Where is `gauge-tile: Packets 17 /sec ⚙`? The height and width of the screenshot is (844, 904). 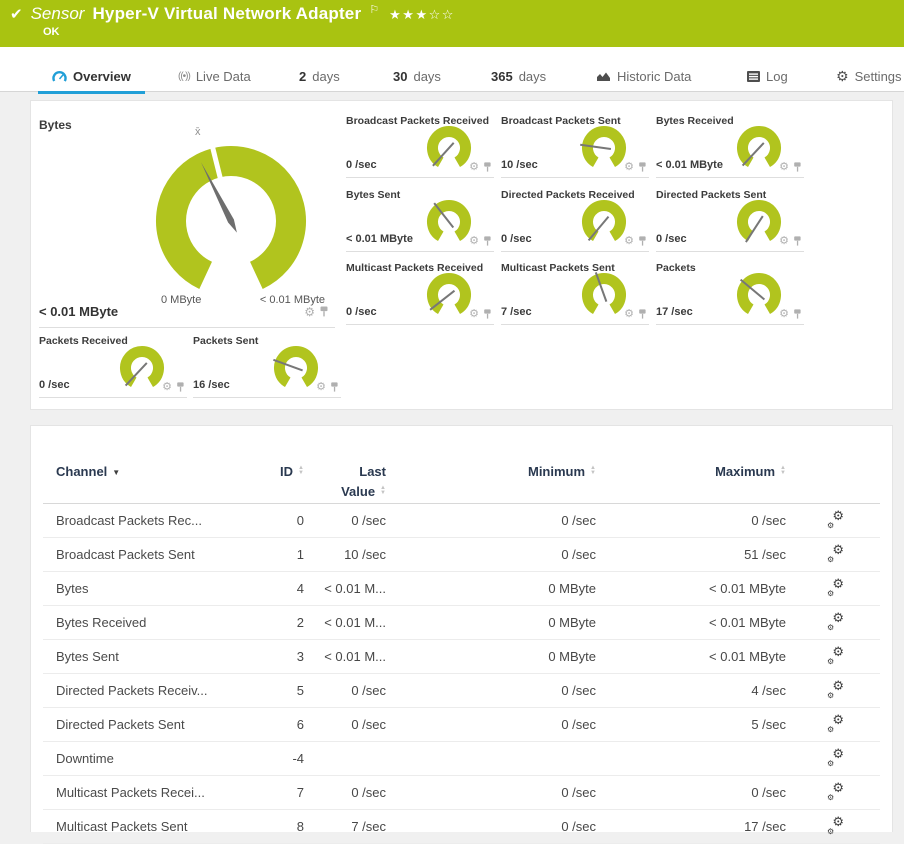 gauge-tile: Packets 17 /sec ⚙ is located at coordinates (730, 292).